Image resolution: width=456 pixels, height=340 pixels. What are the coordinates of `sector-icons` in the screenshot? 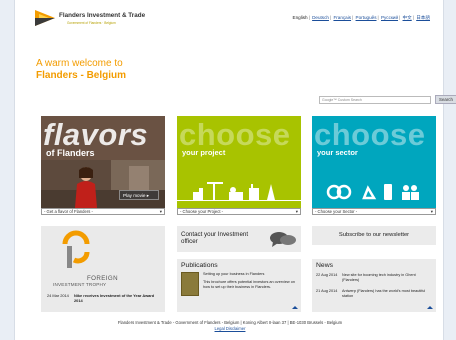 It's located at (372, 192).